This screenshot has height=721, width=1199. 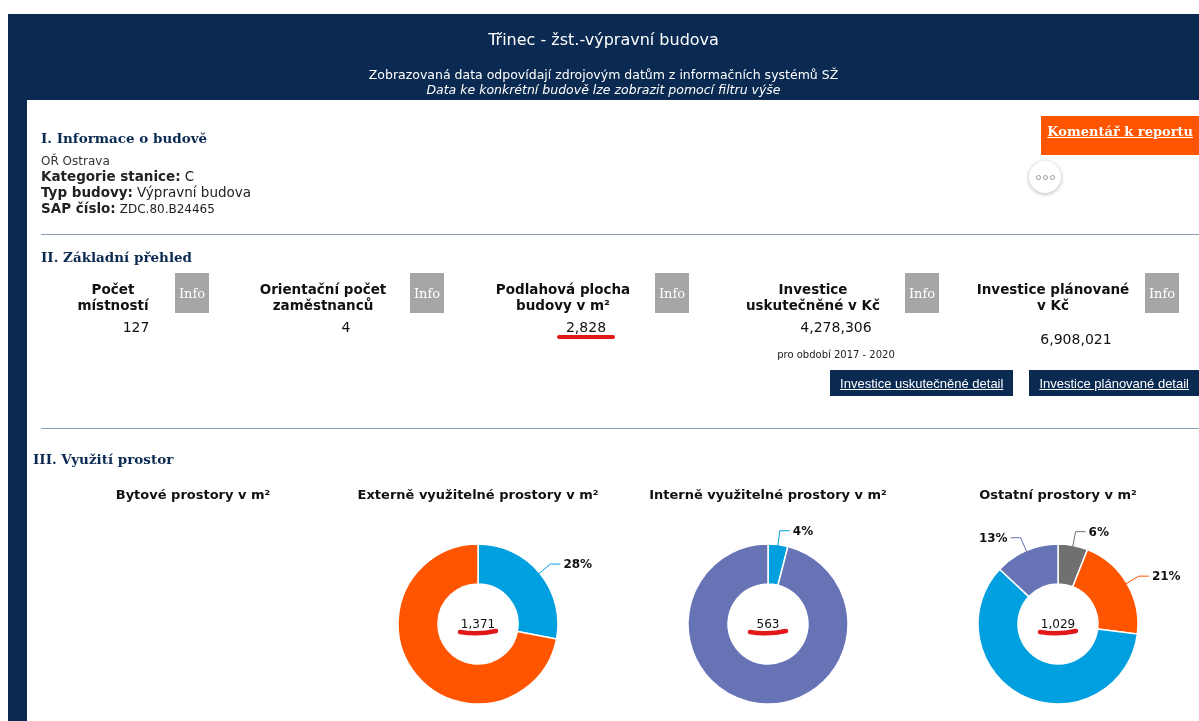 I want to click on field-label: Kategorie stanice:, so click(x=111, y=176).